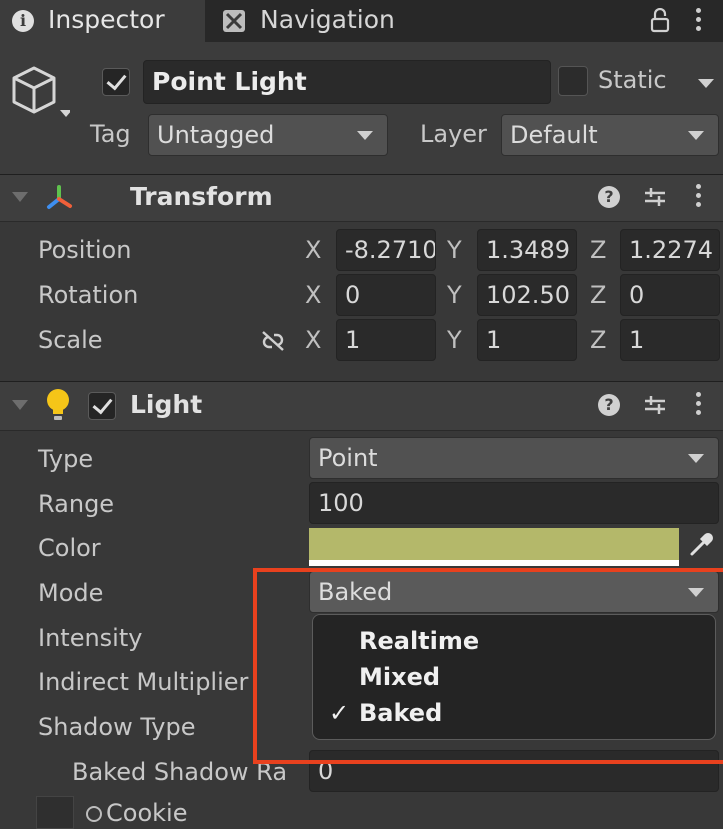 This screenshot has width=723, height=829. What do you see at coordinates (59, 198) in the screenshot?
I see `transform-icon` at bounding box center [59, 198].